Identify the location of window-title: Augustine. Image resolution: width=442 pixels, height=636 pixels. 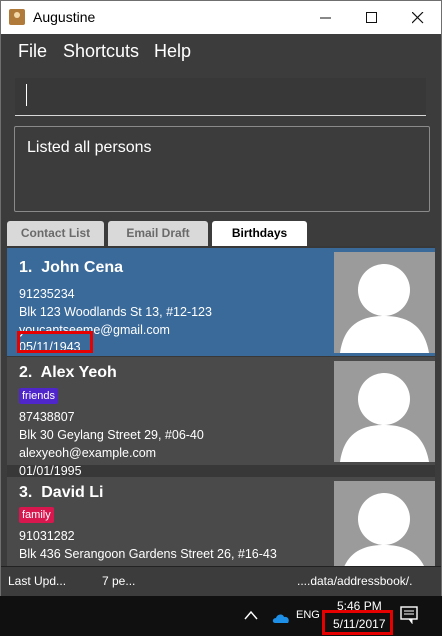
(64, 17).